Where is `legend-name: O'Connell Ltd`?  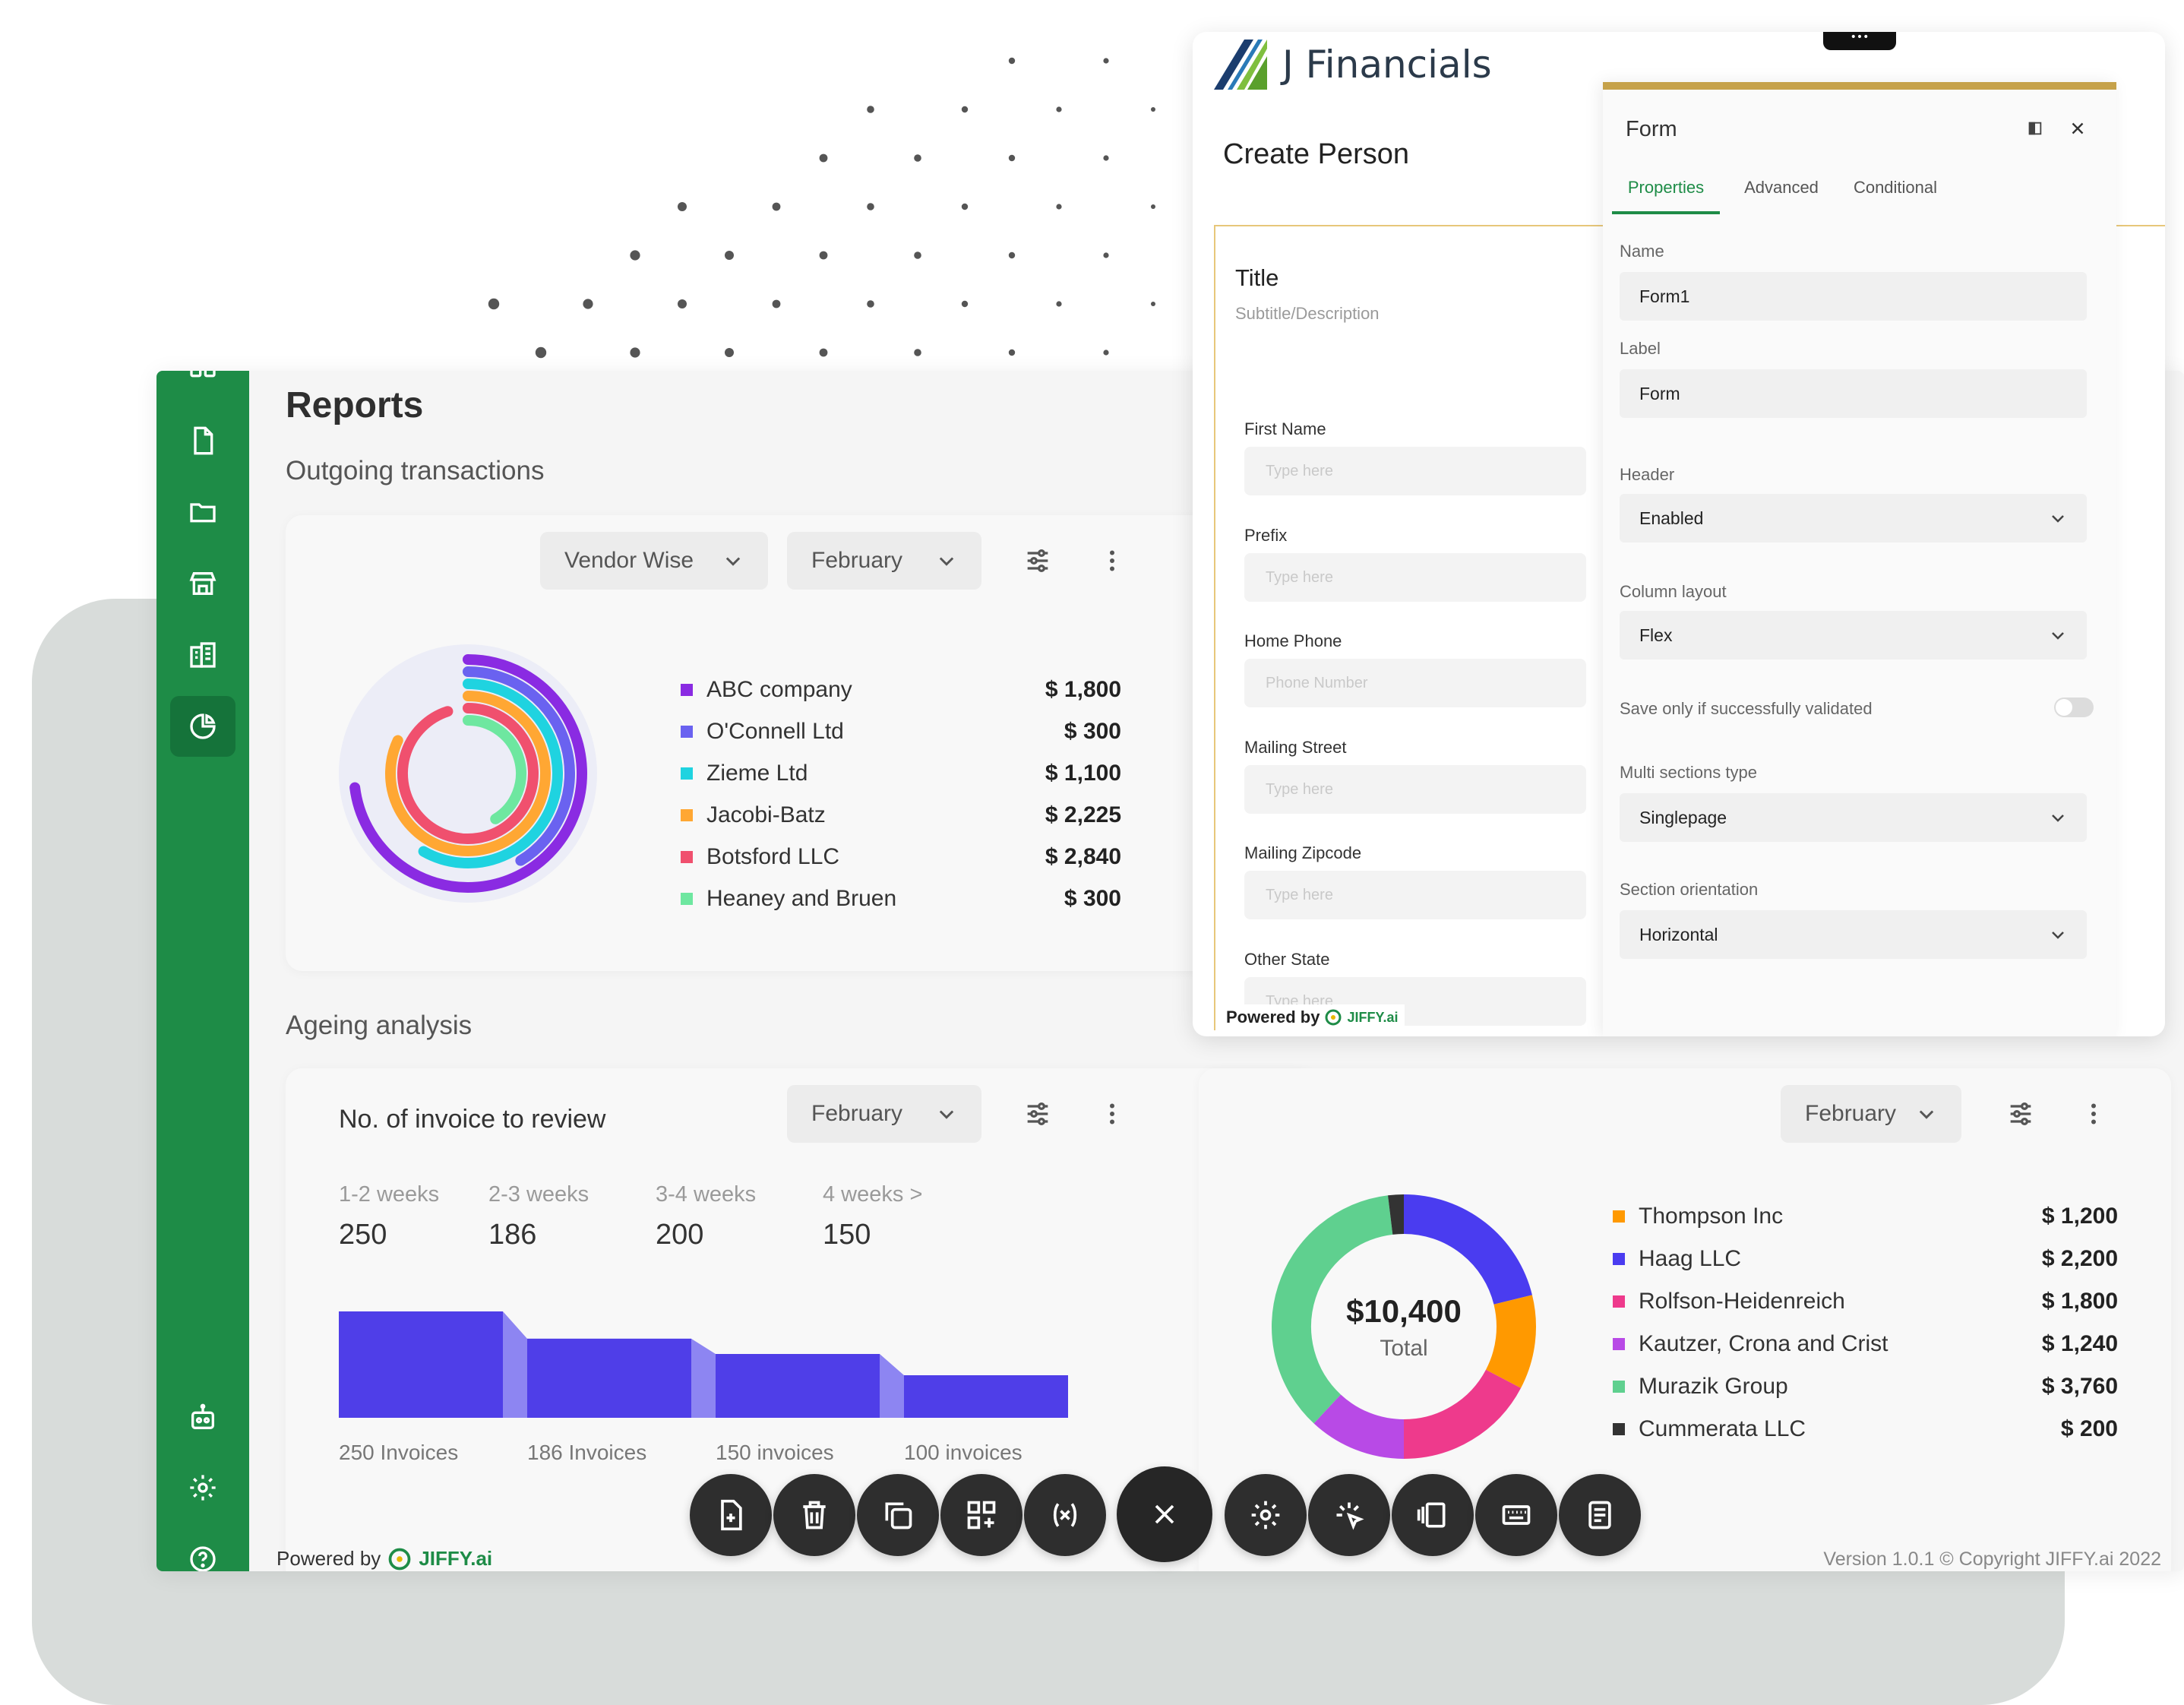 legend-name: O'Connell Ltd is located at coordinates (775, 731).